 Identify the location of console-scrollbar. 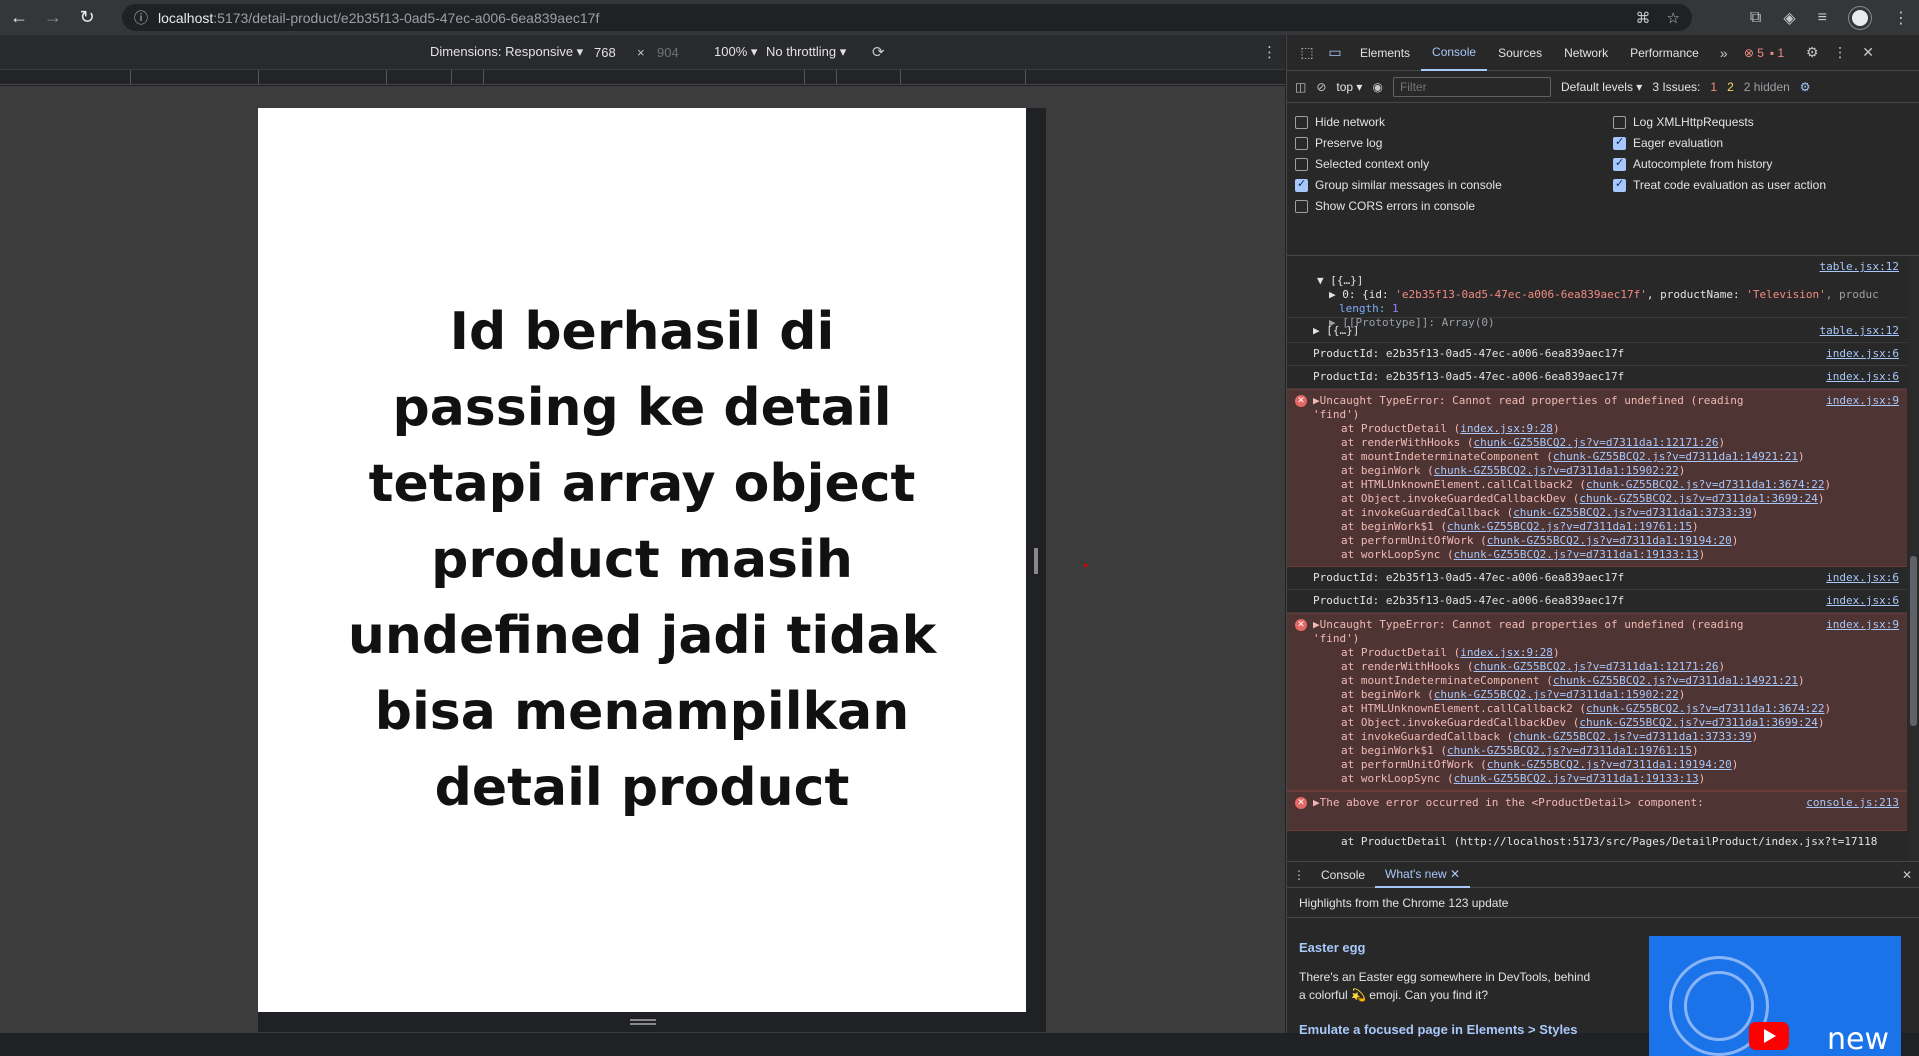
(1913, 558).